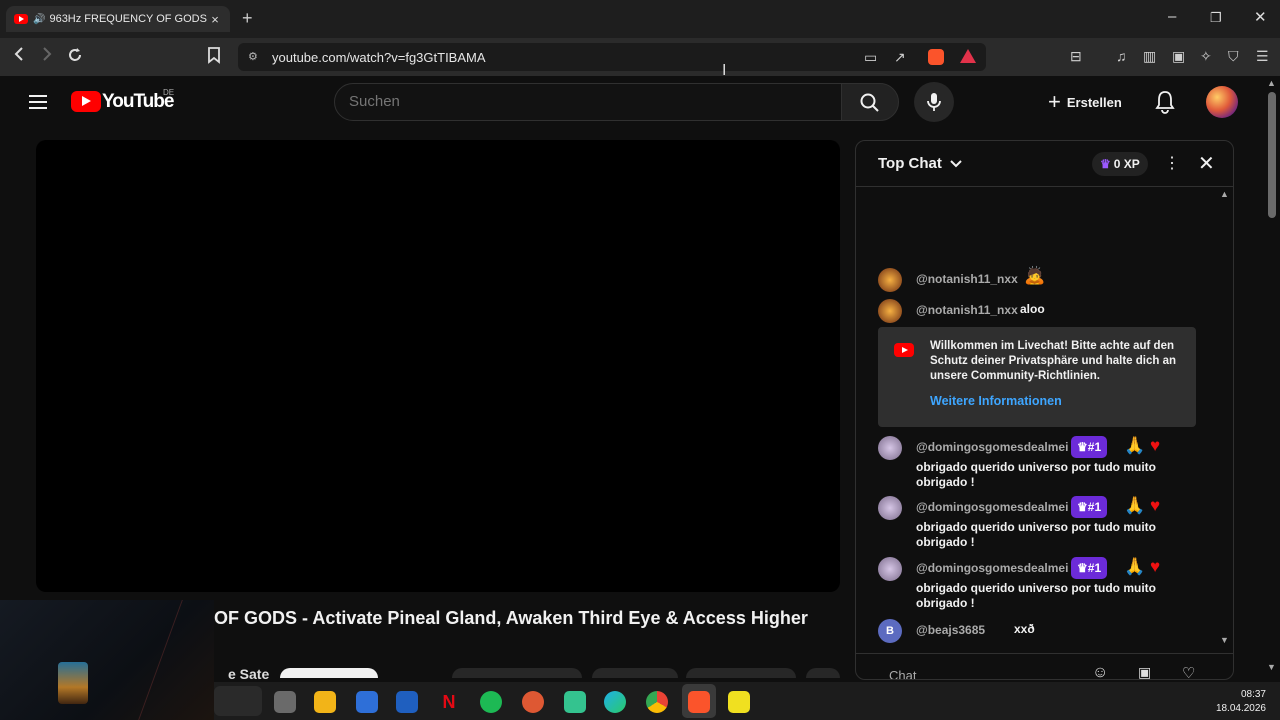  What do you see at coordinates (38, 102) in the screenshot?
I see `hamburger-menu-icon` at bounding box center [38, 102].